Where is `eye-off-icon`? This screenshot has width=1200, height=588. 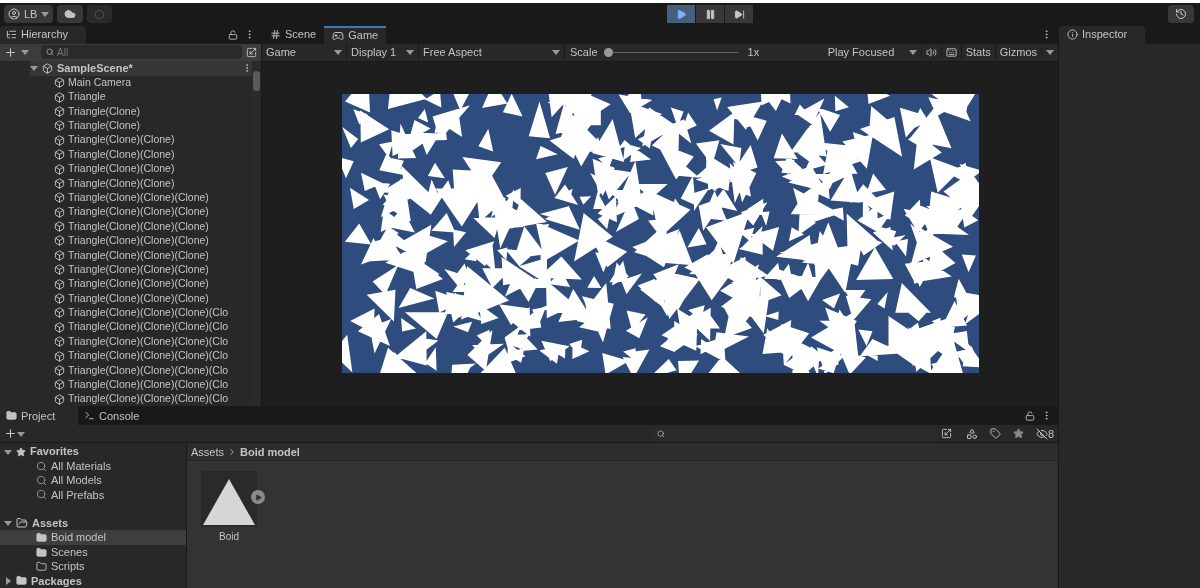 eye-off-icon is located at coordinates (1041, 434).